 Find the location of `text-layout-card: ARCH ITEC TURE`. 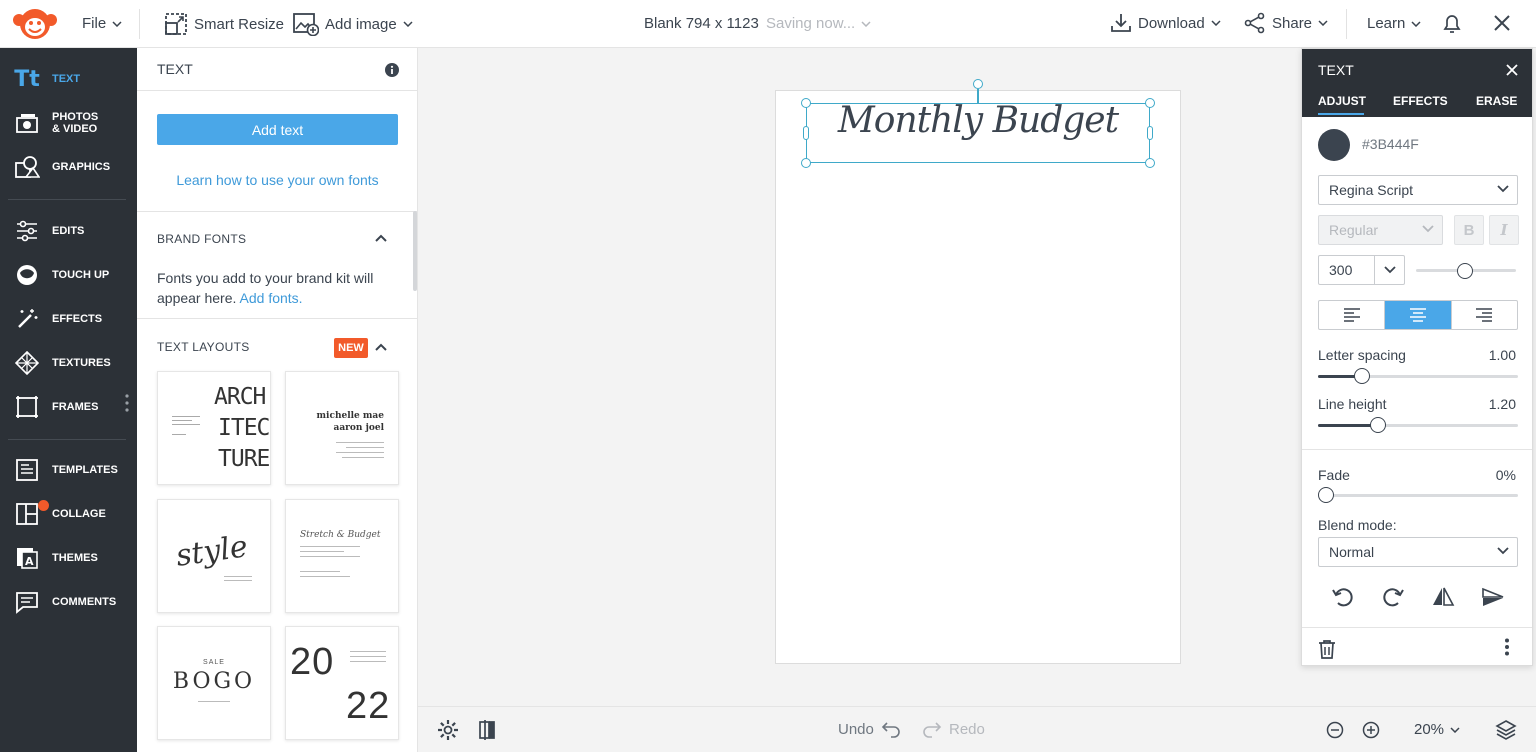

text-layout-card: ARCH ITEC TURE is located at coordinates (214, 428).